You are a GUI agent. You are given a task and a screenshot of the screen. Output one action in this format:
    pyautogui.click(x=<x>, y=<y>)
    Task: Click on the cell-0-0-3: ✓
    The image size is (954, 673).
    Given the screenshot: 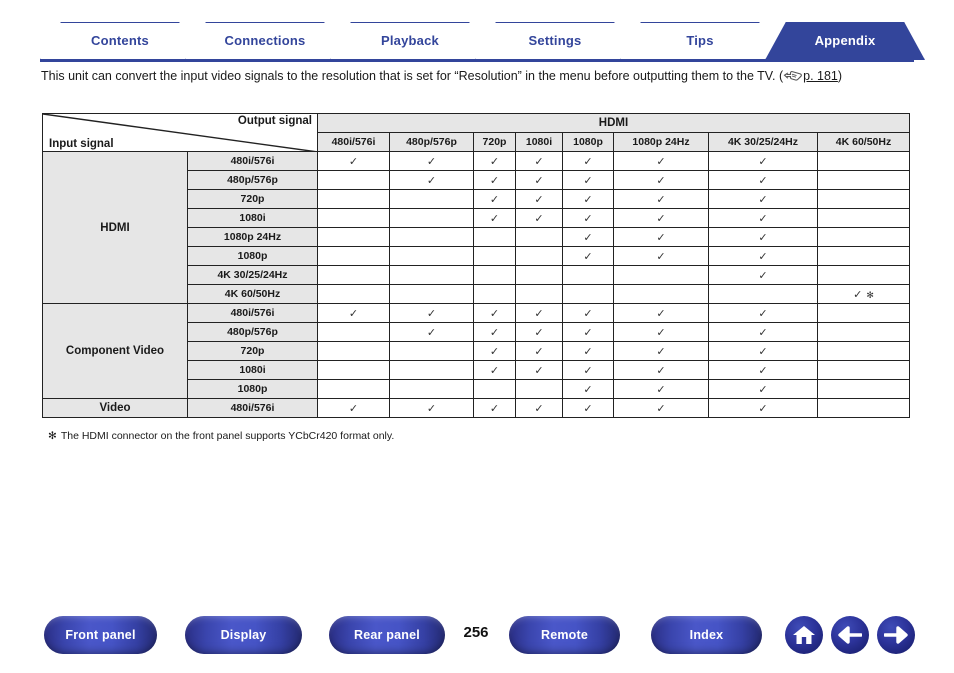 What is the action you would take?
    pyautogui.click(x=539, y=161)
    